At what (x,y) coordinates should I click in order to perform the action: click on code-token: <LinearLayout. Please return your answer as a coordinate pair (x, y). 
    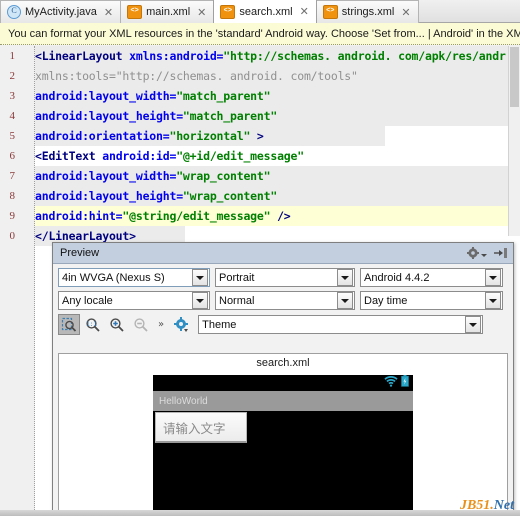
    Looking at the image, I should click on (82, 56).